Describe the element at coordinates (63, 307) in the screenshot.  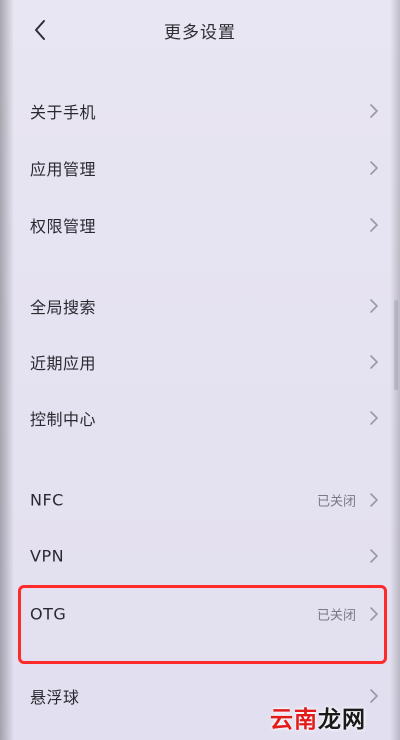
I see `settings-item-label: 全局搜索` at that location.